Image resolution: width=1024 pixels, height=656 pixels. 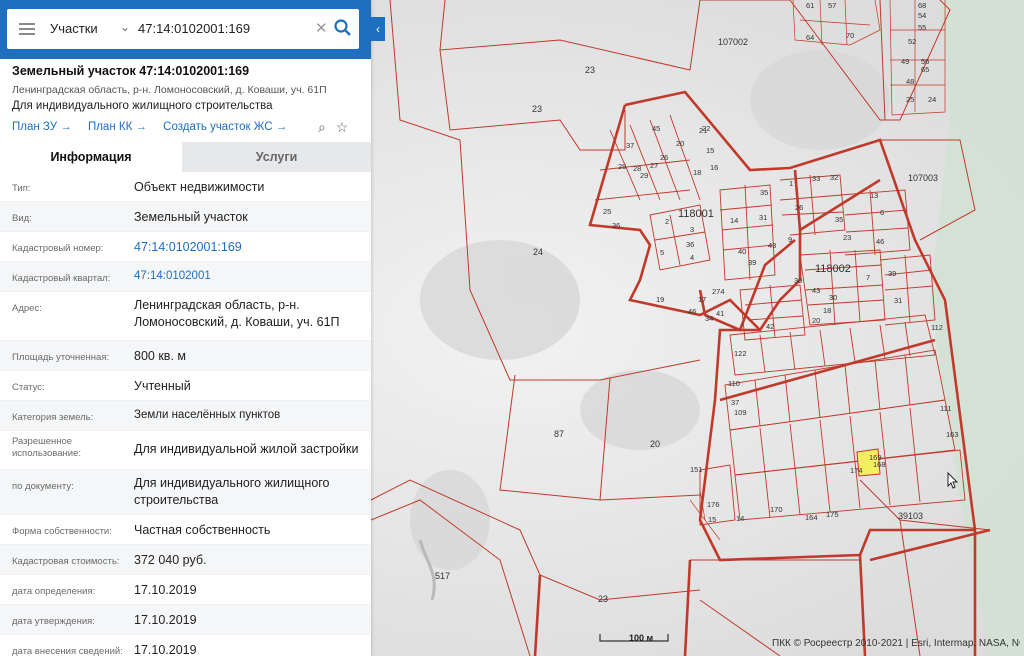 I want to click on info-row-value: Земли населённых пунктов, so click(x=207, y=415).